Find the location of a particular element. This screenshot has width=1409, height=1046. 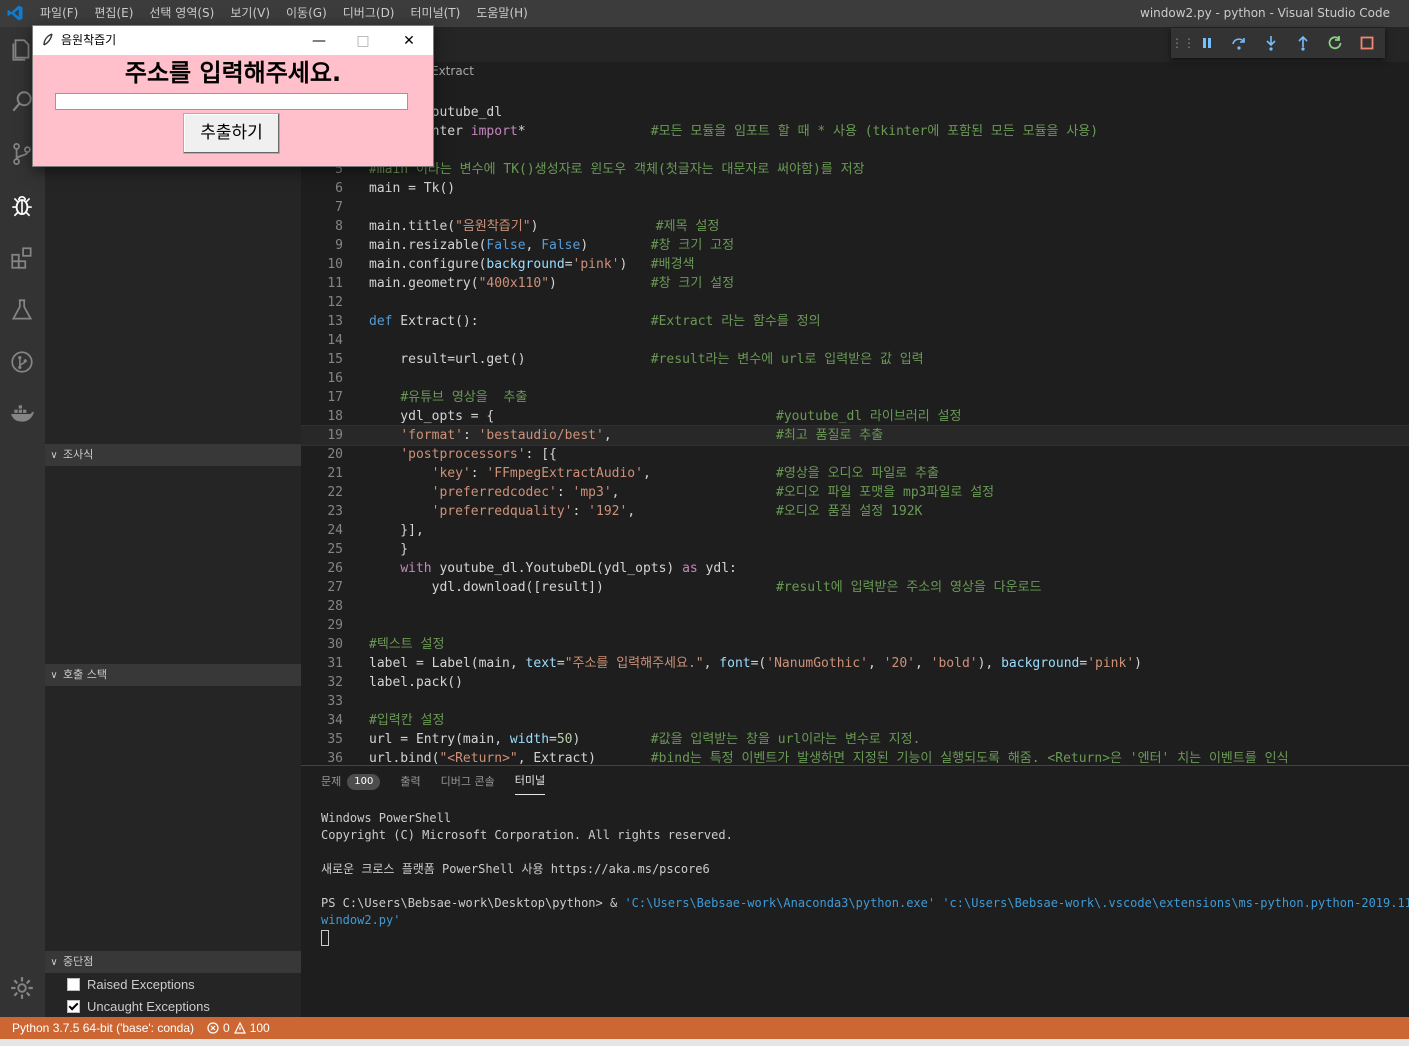

code-line: #불러오기 is located at coordinates (855, 93).